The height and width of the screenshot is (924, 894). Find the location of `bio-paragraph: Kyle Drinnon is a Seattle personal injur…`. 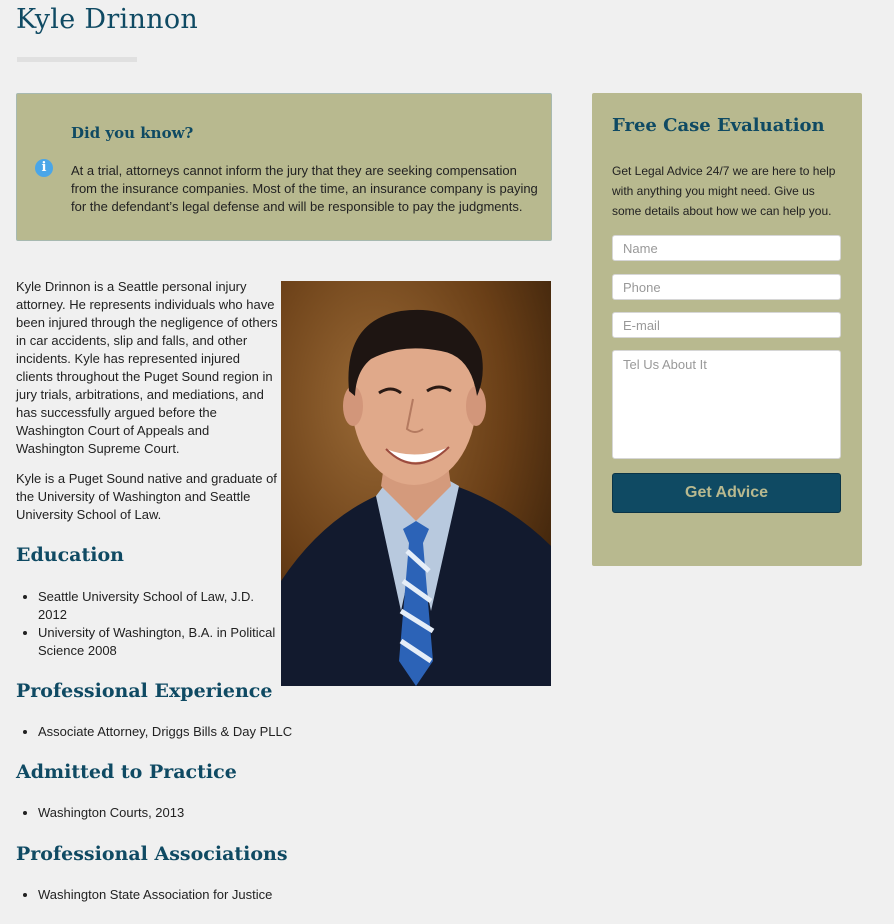

bio-paragraph: Kyle Drinnon is a Seattle personal injur… is located at coordinates (147, 367).